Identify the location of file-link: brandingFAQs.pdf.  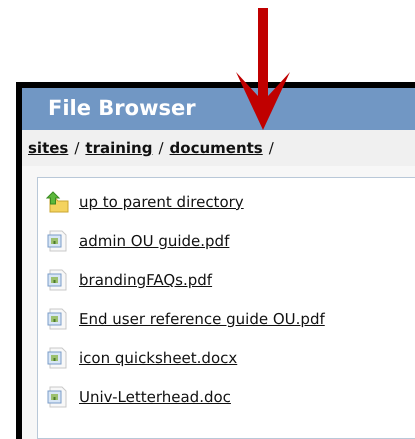
(145, 280).